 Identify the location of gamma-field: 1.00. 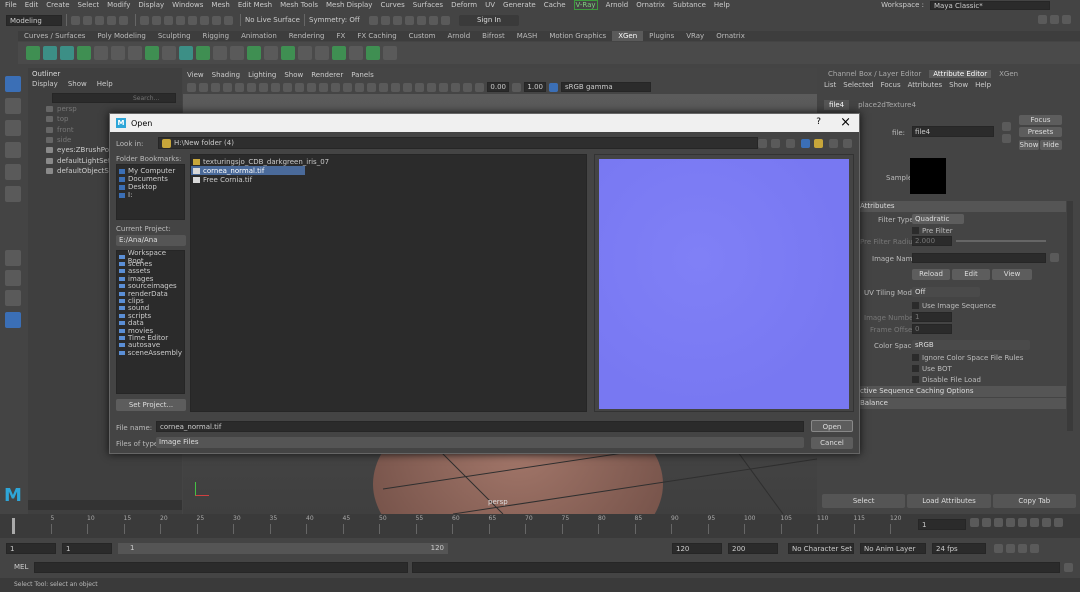
(535, 87).